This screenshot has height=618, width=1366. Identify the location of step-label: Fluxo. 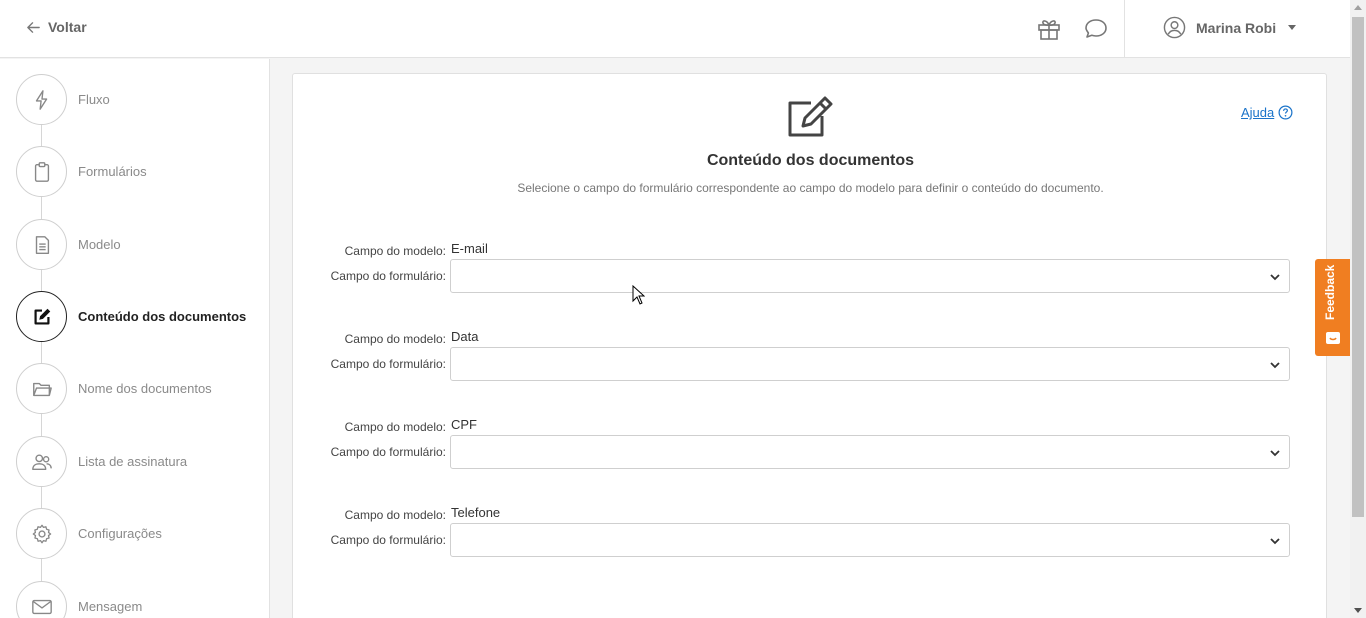
(94, 99).